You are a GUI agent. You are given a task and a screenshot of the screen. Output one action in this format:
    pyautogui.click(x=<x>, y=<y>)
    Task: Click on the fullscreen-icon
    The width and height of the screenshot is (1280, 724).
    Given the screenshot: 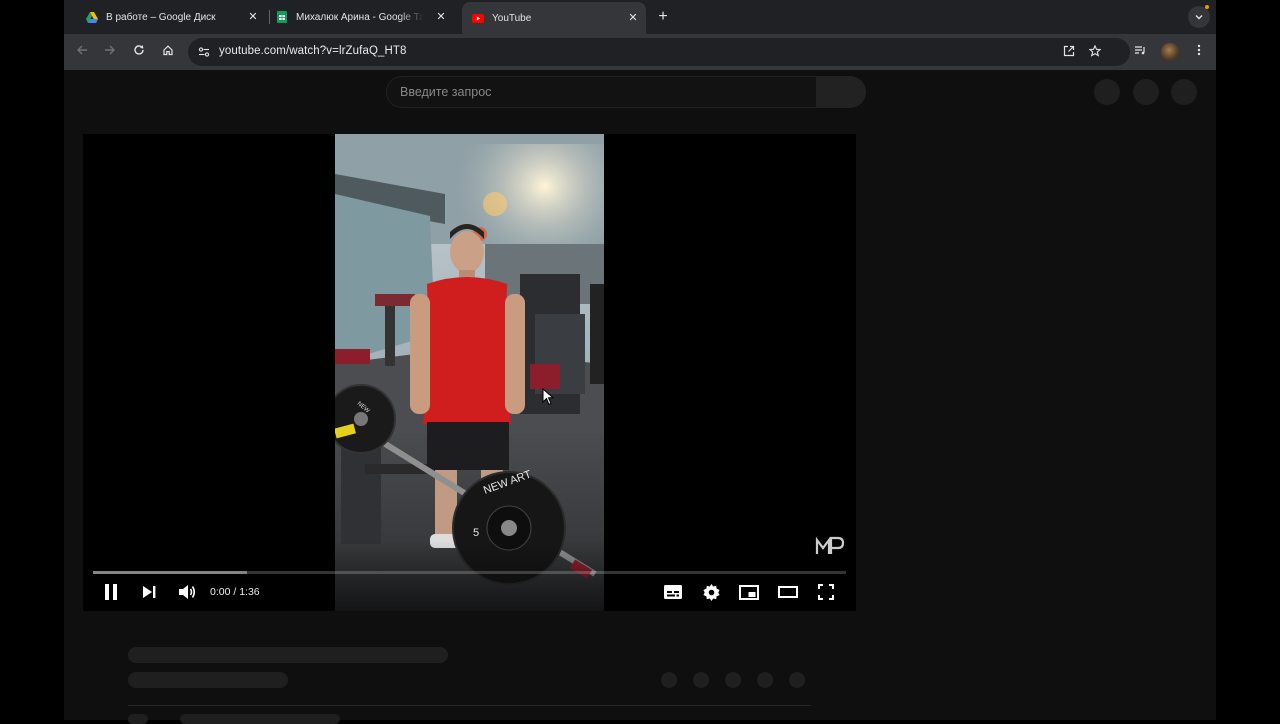 What is the action you would take?
    pyautogui.click(x=826, y=592)
    